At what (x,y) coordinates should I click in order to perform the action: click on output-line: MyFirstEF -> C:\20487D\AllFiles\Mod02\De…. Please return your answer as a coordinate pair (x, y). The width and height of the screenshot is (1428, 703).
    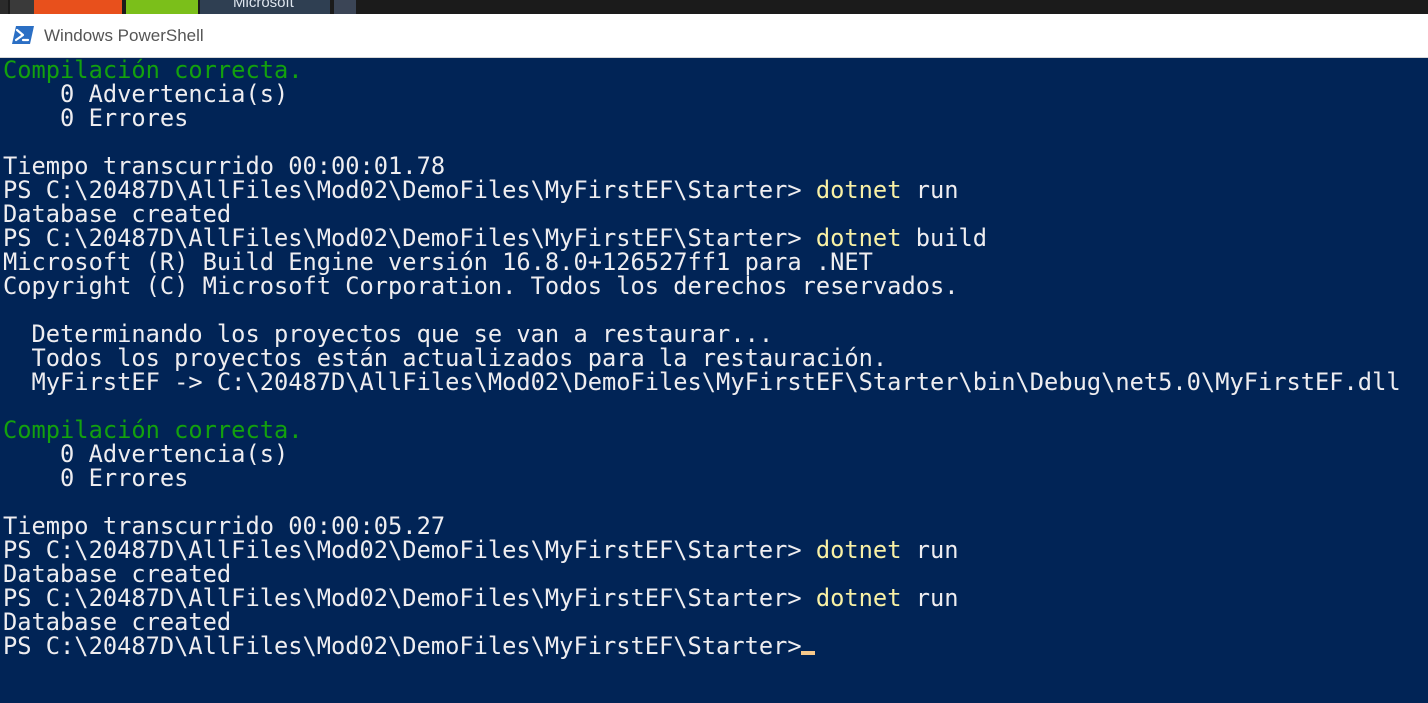
    Looking at the image, I should click on (702, 382).